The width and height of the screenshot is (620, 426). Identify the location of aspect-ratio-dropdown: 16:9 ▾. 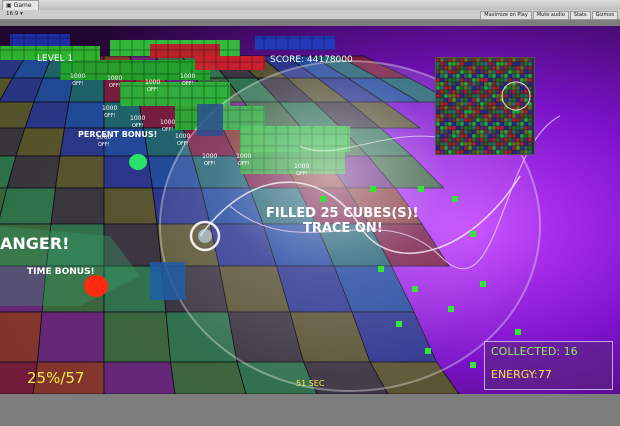
(14, 14).